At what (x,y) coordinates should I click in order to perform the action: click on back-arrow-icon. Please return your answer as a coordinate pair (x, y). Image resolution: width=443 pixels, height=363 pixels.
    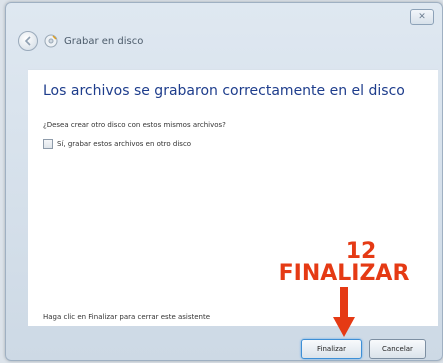
    Looking at the image, I should click on (27, 41).